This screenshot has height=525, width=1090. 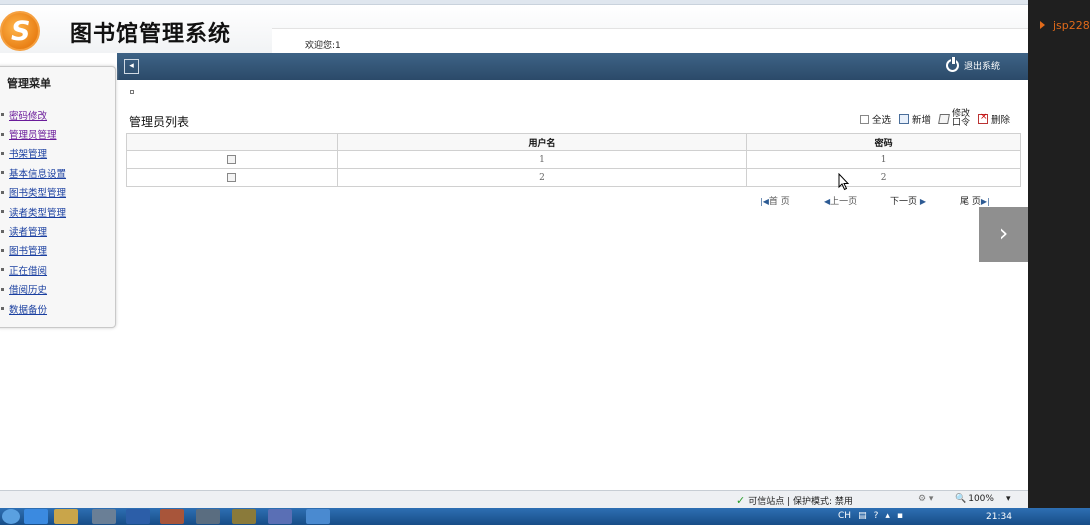 I want to click on sidebar-link: 数据备份, so click(x=28, y=309).